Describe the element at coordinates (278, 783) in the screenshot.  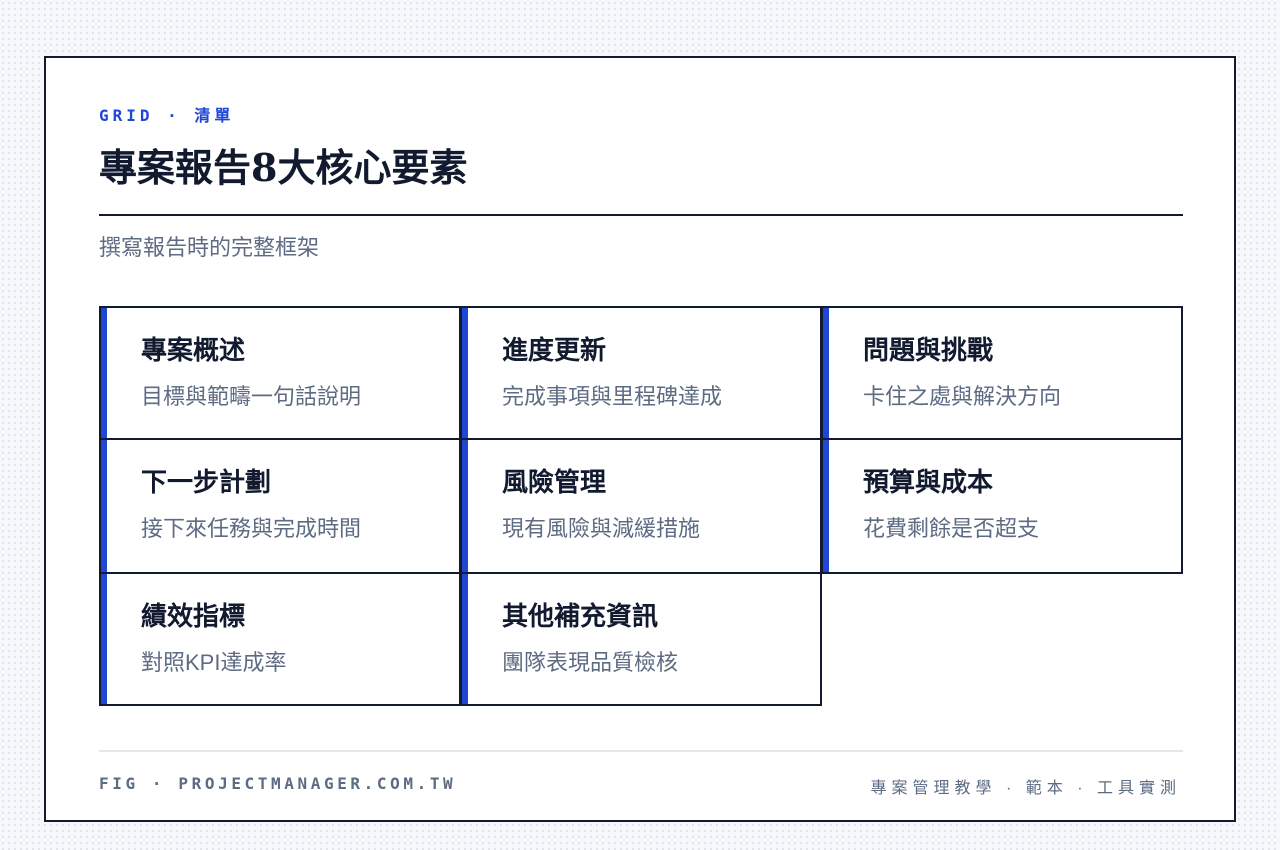
I see `footer-source: FIG · PROJECTMANAGER.COM.TW` at that location.